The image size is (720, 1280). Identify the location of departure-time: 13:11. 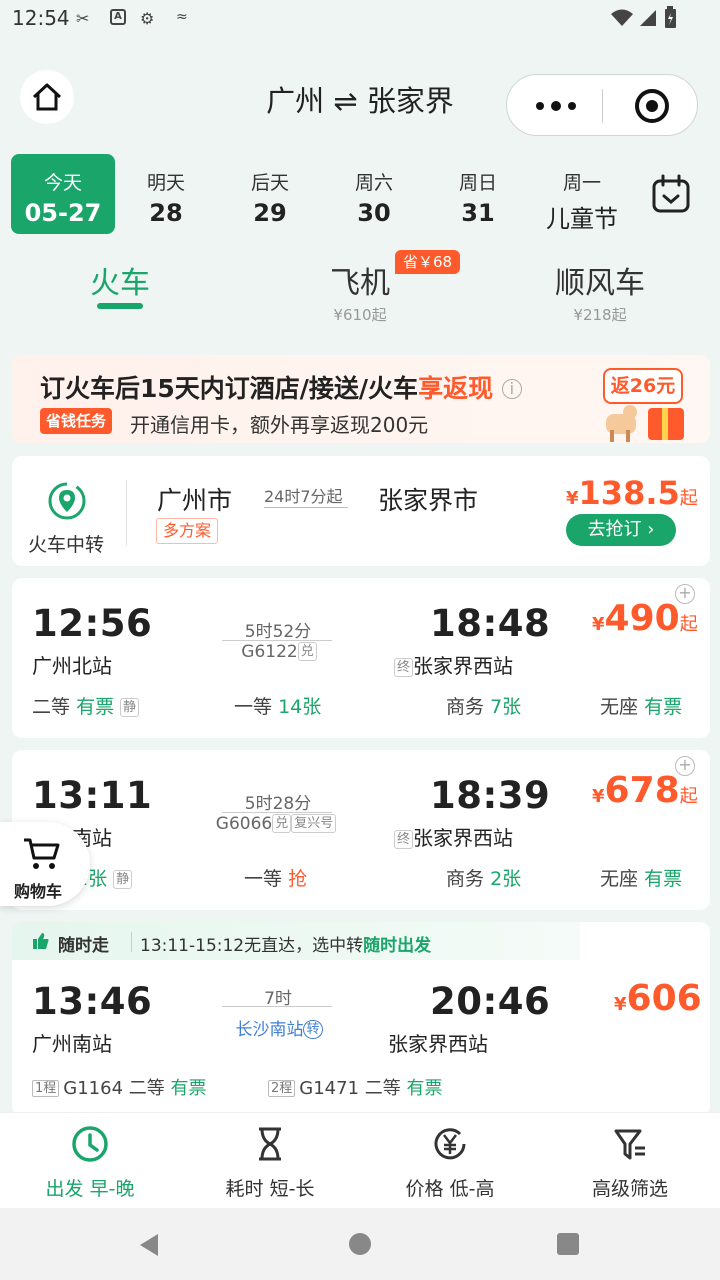
(92, 795).